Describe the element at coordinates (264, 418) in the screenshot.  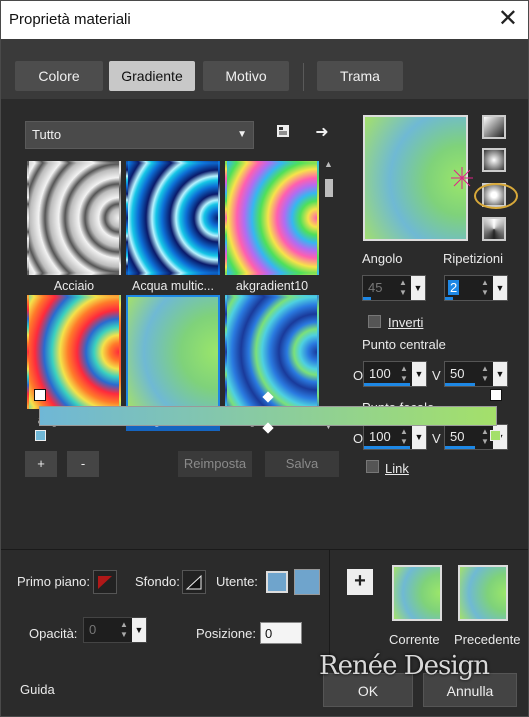
I see `gradient-editor` at that location.